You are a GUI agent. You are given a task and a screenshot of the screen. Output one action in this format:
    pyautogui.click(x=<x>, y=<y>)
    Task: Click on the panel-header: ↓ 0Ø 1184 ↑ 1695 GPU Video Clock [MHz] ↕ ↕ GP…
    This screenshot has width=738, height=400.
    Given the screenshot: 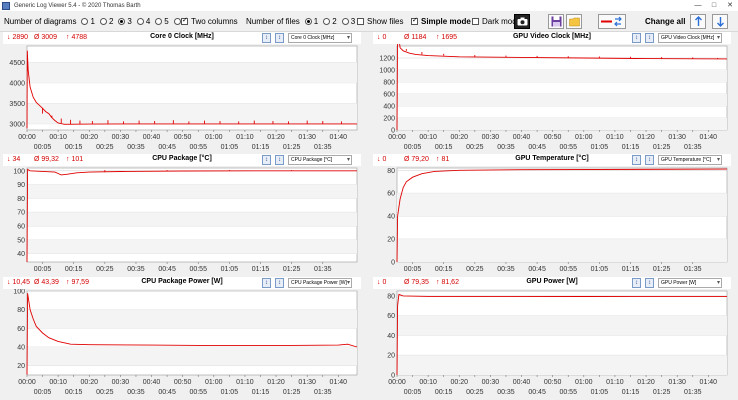 What is the action you would take?
    pyautogui.click(x=552, y=38)
    